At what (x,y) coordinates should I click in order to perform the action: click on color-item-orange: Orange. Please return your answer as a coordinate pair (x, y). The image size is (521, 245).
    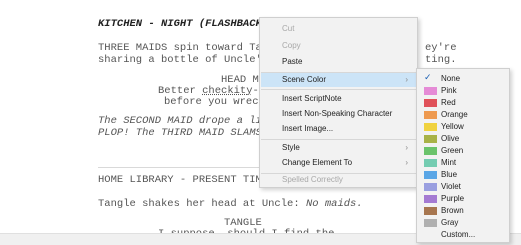
    Looking at the image, I should click on (463, 115).